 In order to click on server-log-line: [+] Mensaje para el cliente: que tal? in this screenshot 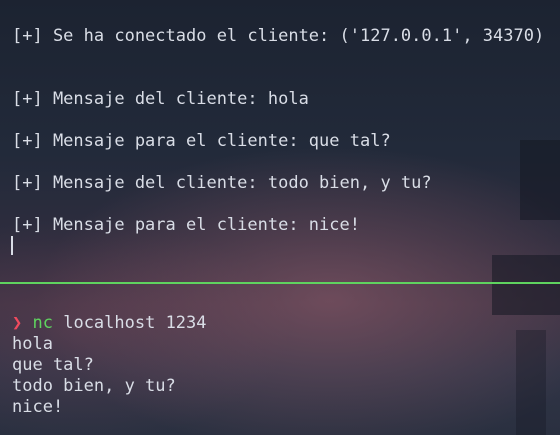, I will do `click(201, 141)`.